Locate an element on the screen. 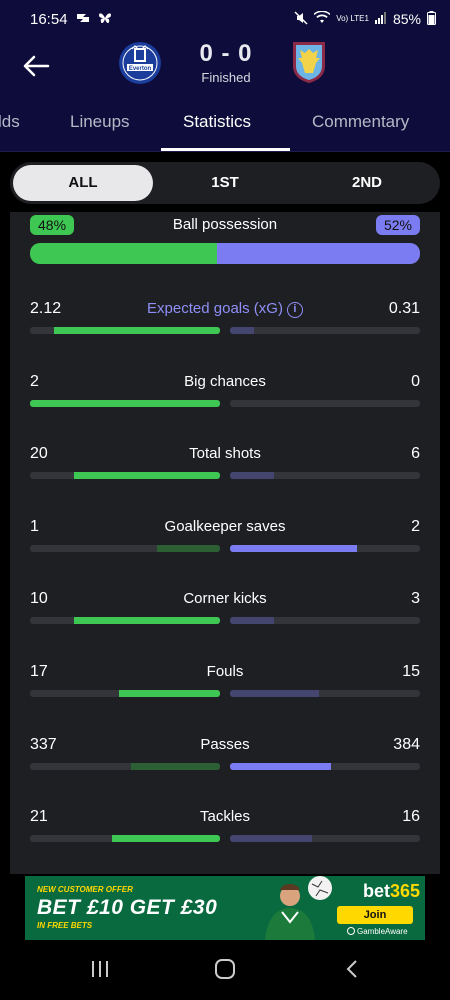  stat-label: Tackles is located at coordinates (225, 816).